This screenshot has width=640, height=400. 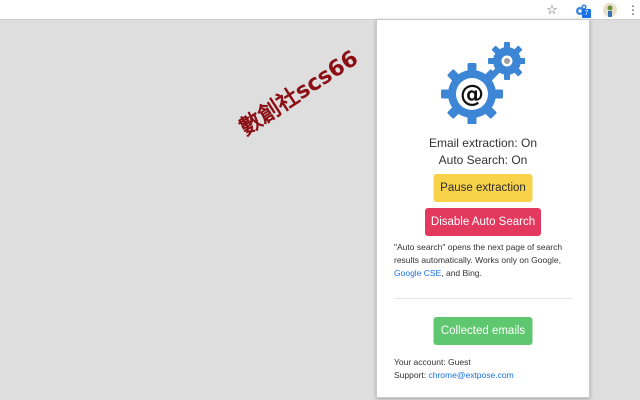 I want to click on gears-at-sign-icon: @, so click(x=483, y=83).